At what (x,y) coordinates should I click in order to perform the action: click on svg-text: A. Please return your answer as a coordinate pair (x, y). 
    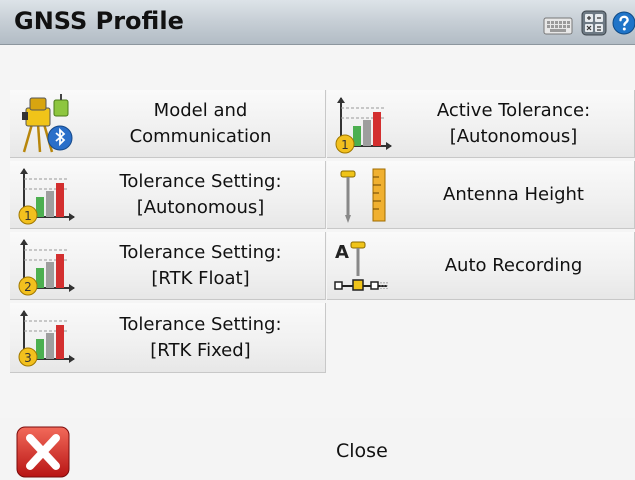
    Looking at the image, I should click on (342, 252).